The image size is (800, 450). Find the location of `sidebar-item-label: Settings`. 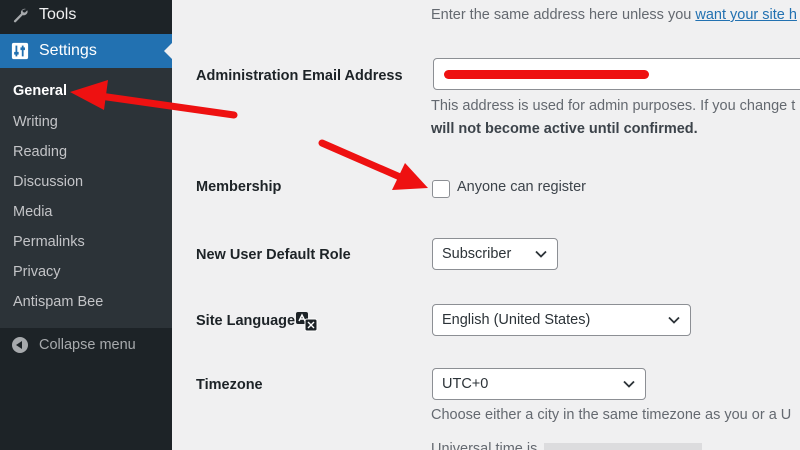

sidebar-item-label: Settings is located at coordinates (68, 50).